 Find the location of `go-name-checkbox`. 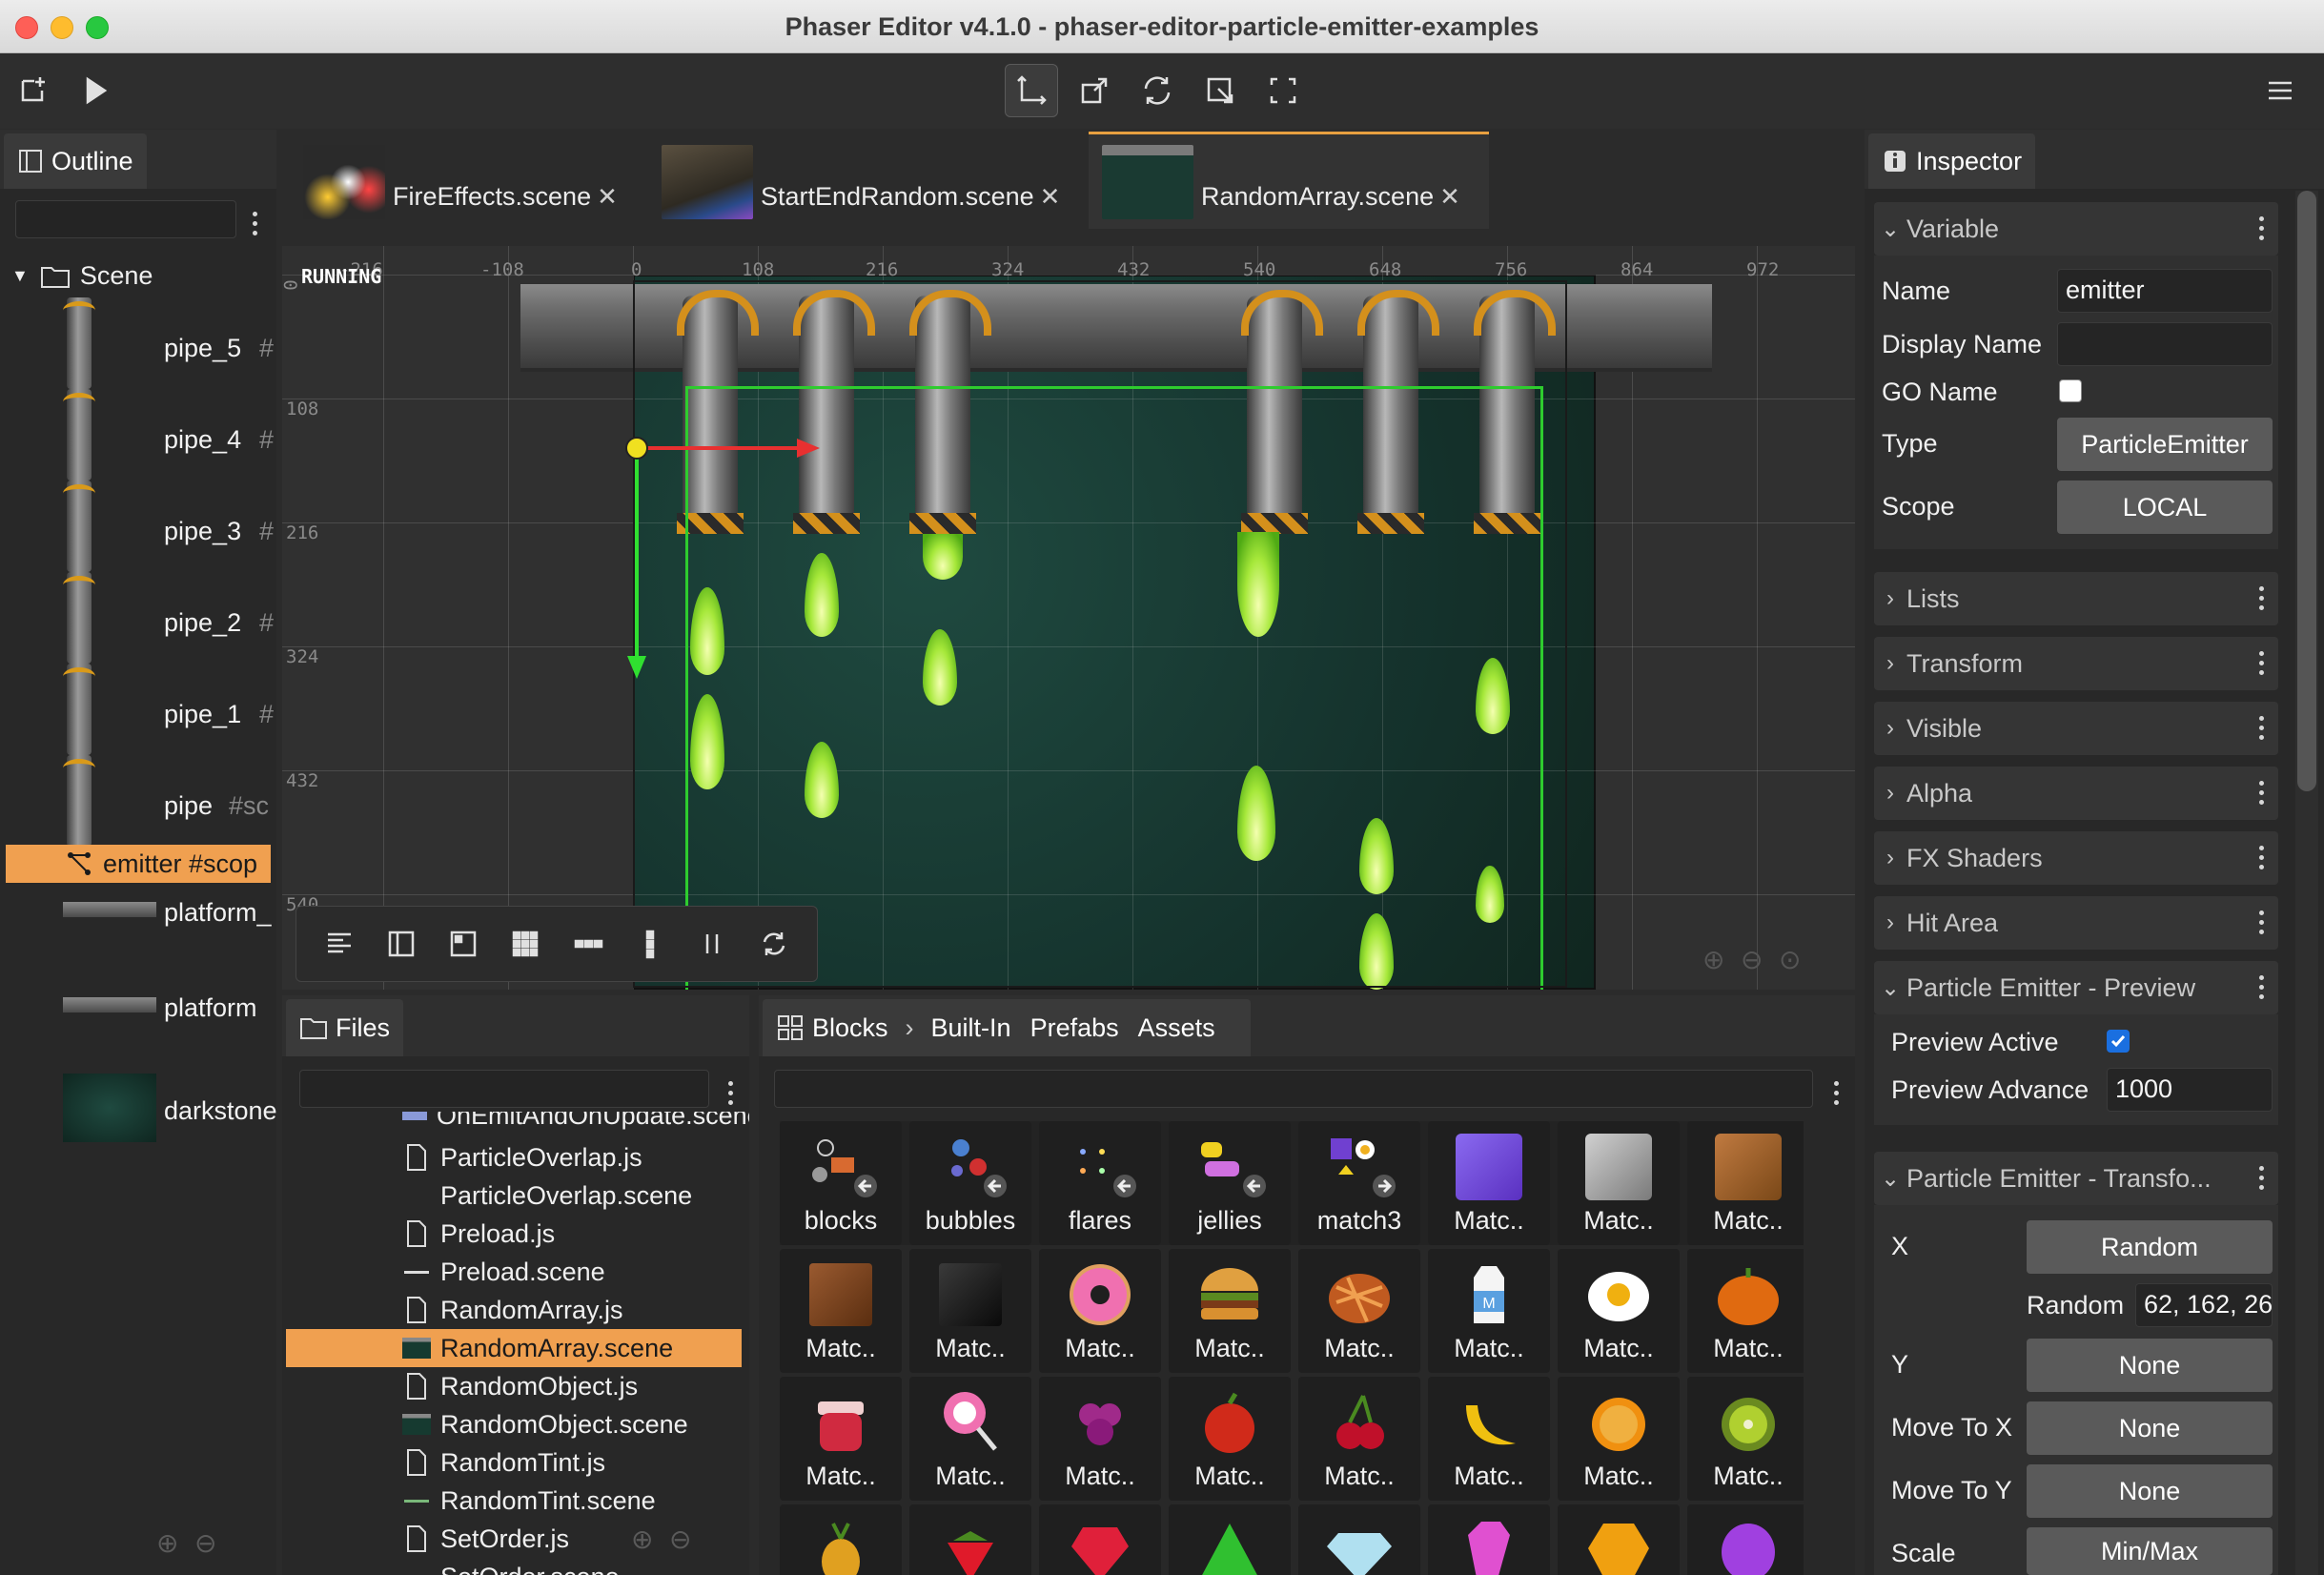

go-name-checkbox is located at coordinates (2070, 391).